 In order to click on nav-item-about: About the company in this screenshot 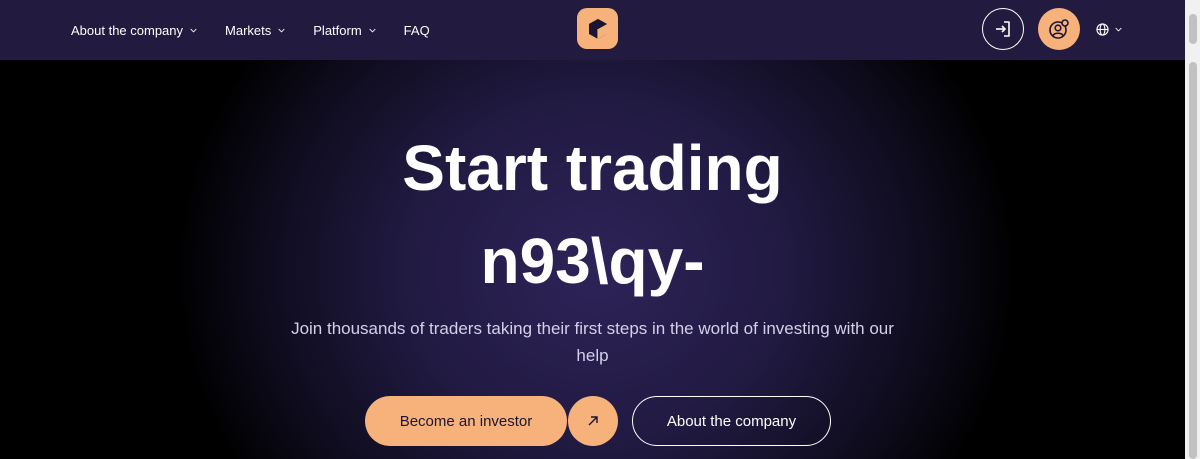, I will do `click(134, 30)`.